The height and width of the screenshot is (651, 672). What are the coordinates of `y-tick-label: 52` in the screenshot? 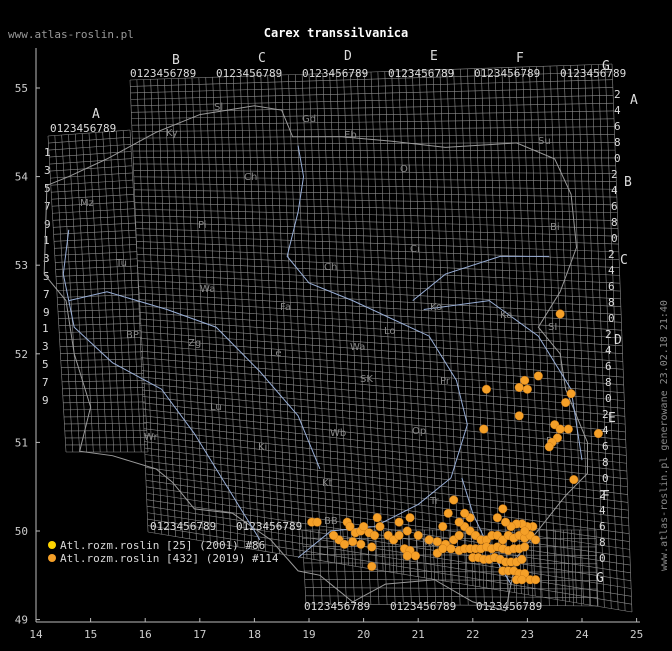 It's located at (21, 354).